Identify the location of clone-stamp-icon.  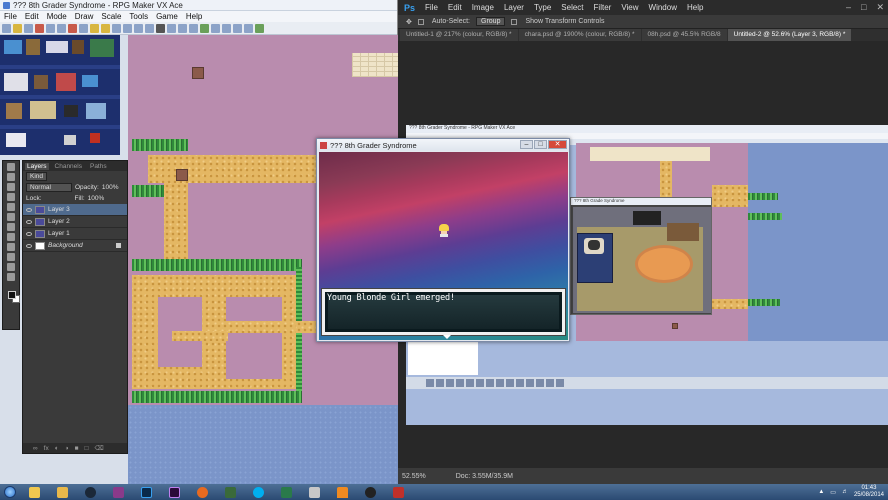
(11, 247).